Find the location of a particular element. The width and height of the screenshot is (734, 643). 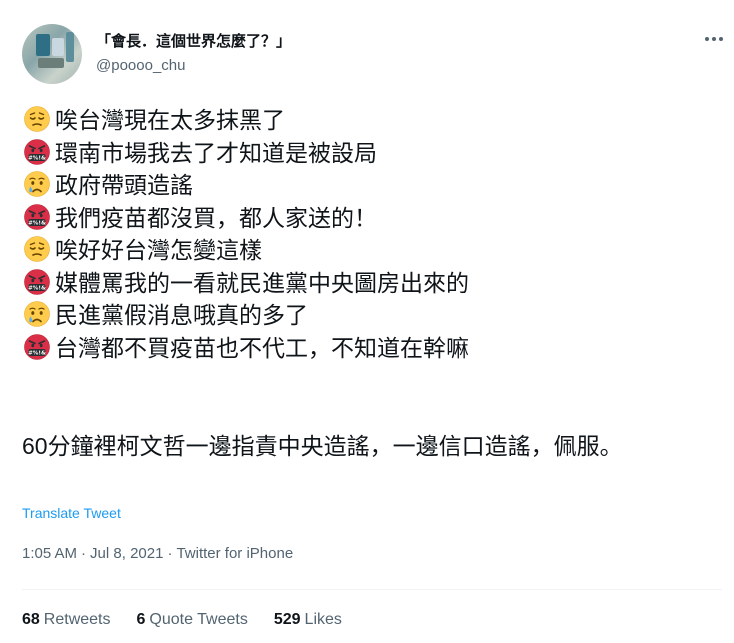

tweet-line: #%!& 台灣都不買疫苗也不代工，不知道在幹嘛 is located at coordinates (372, 348).